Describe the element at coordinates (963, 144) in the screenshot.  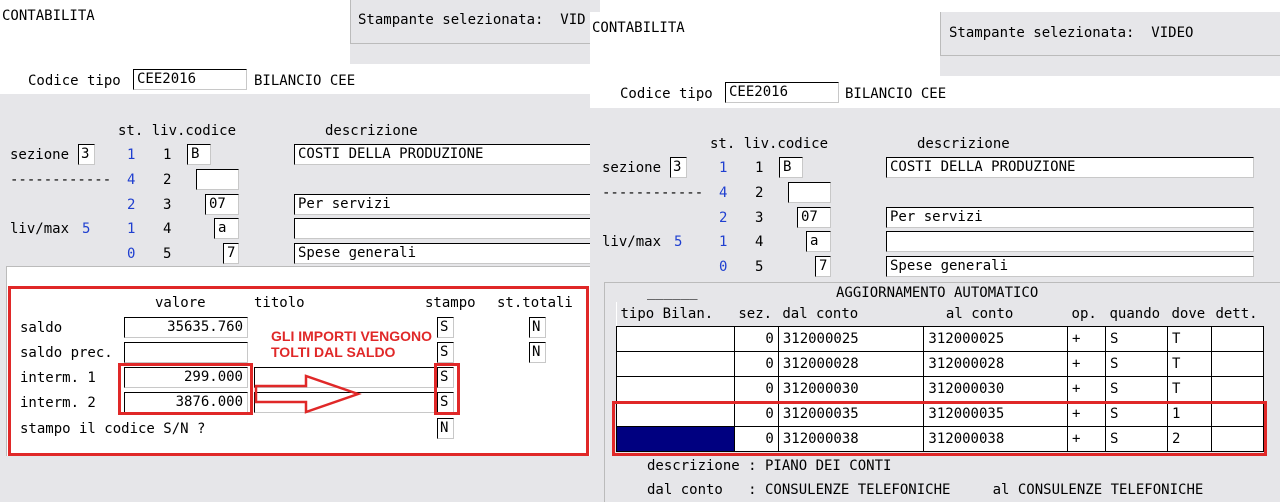
I see `right-col-descrizione: descrizione` at that location.